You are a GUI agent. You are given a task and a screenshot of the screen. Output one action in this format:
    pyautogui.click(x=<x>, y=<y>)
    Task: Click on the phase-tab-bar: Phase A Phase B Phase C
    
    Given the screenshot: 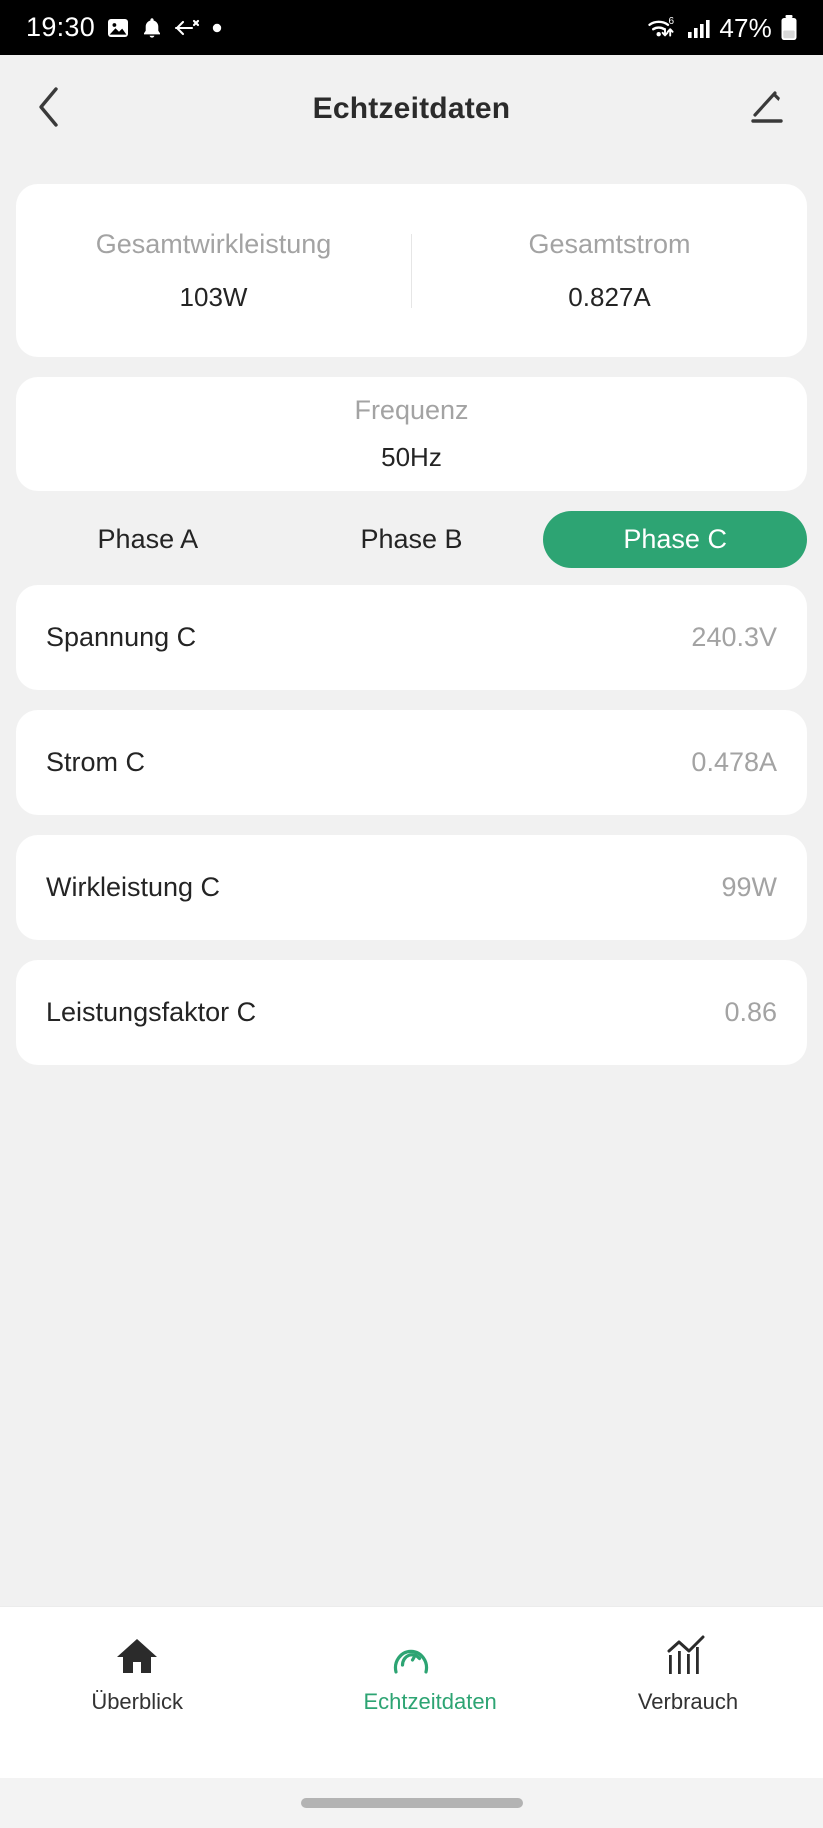 What is the action you would take?
    pyautogui.click(x=412, y=539)
    